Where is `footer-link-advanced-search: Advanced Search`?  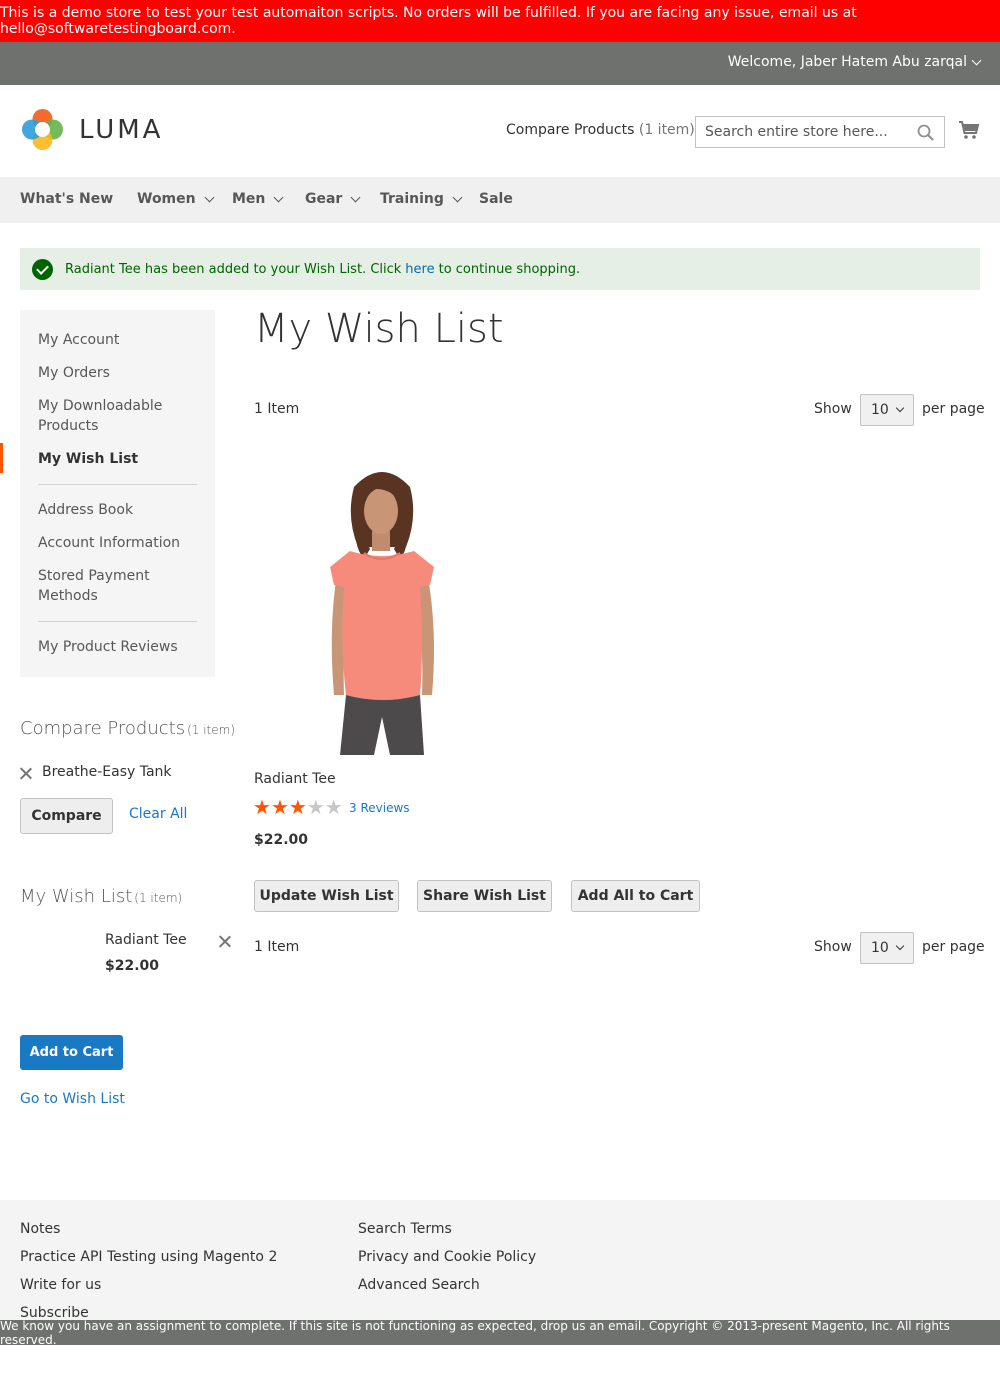 footer-link-advanced-search: Advanced Search is located at coordinates (419, 1285).